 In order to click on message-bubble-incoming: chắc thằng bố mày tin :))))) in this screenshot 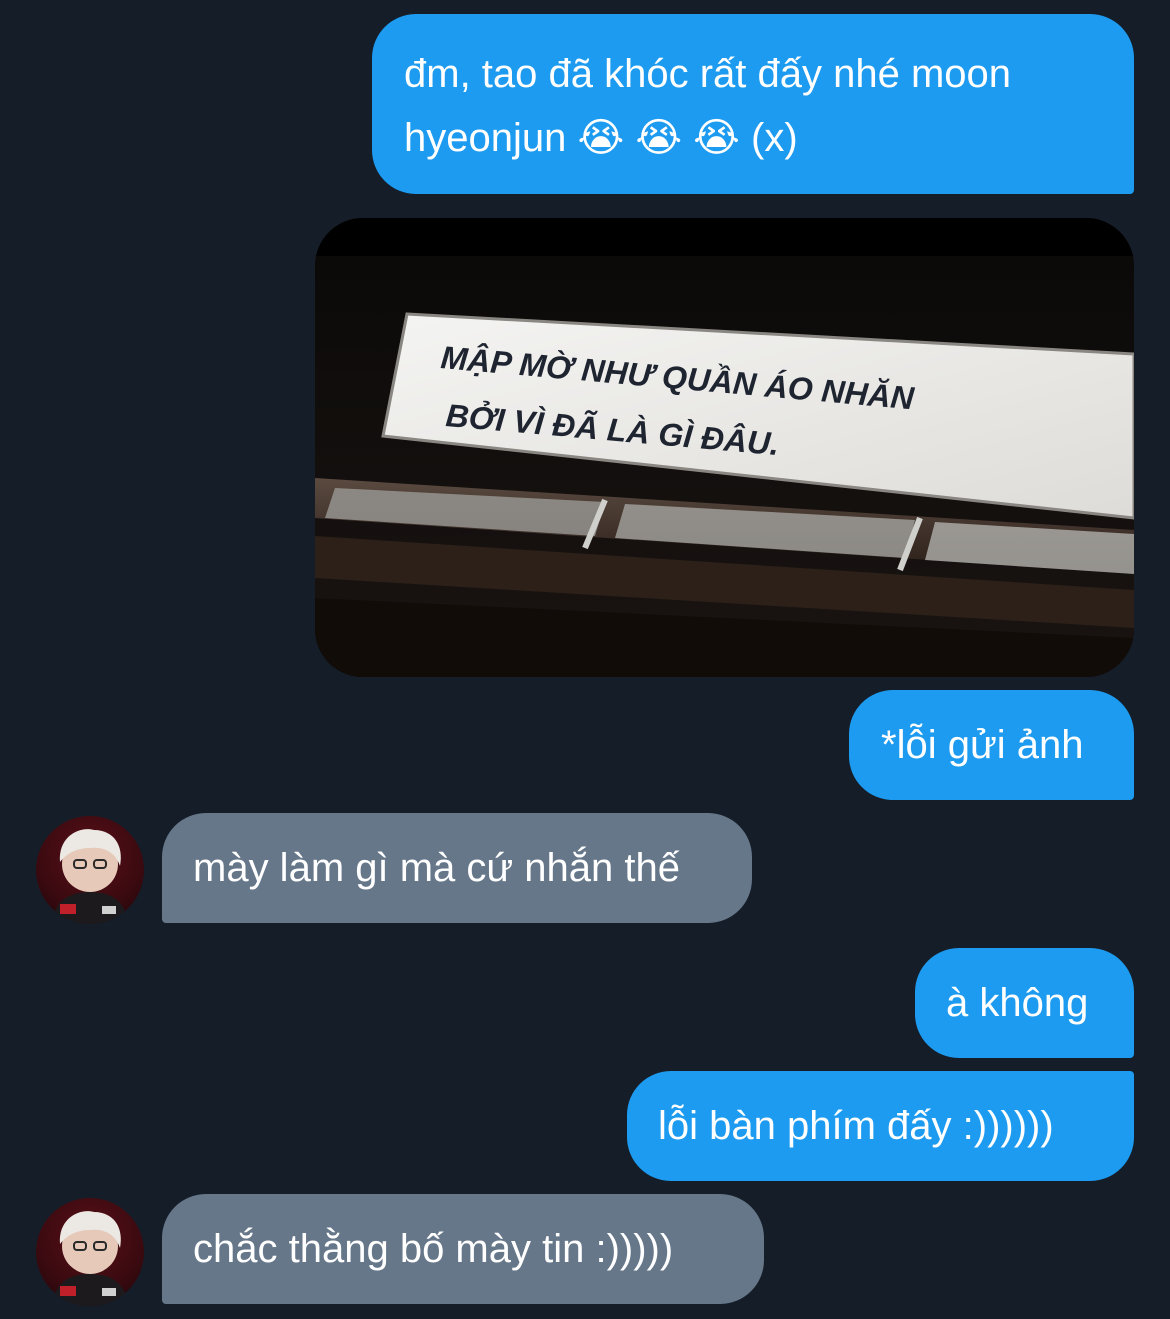, I will do `click(463, 1249)`.